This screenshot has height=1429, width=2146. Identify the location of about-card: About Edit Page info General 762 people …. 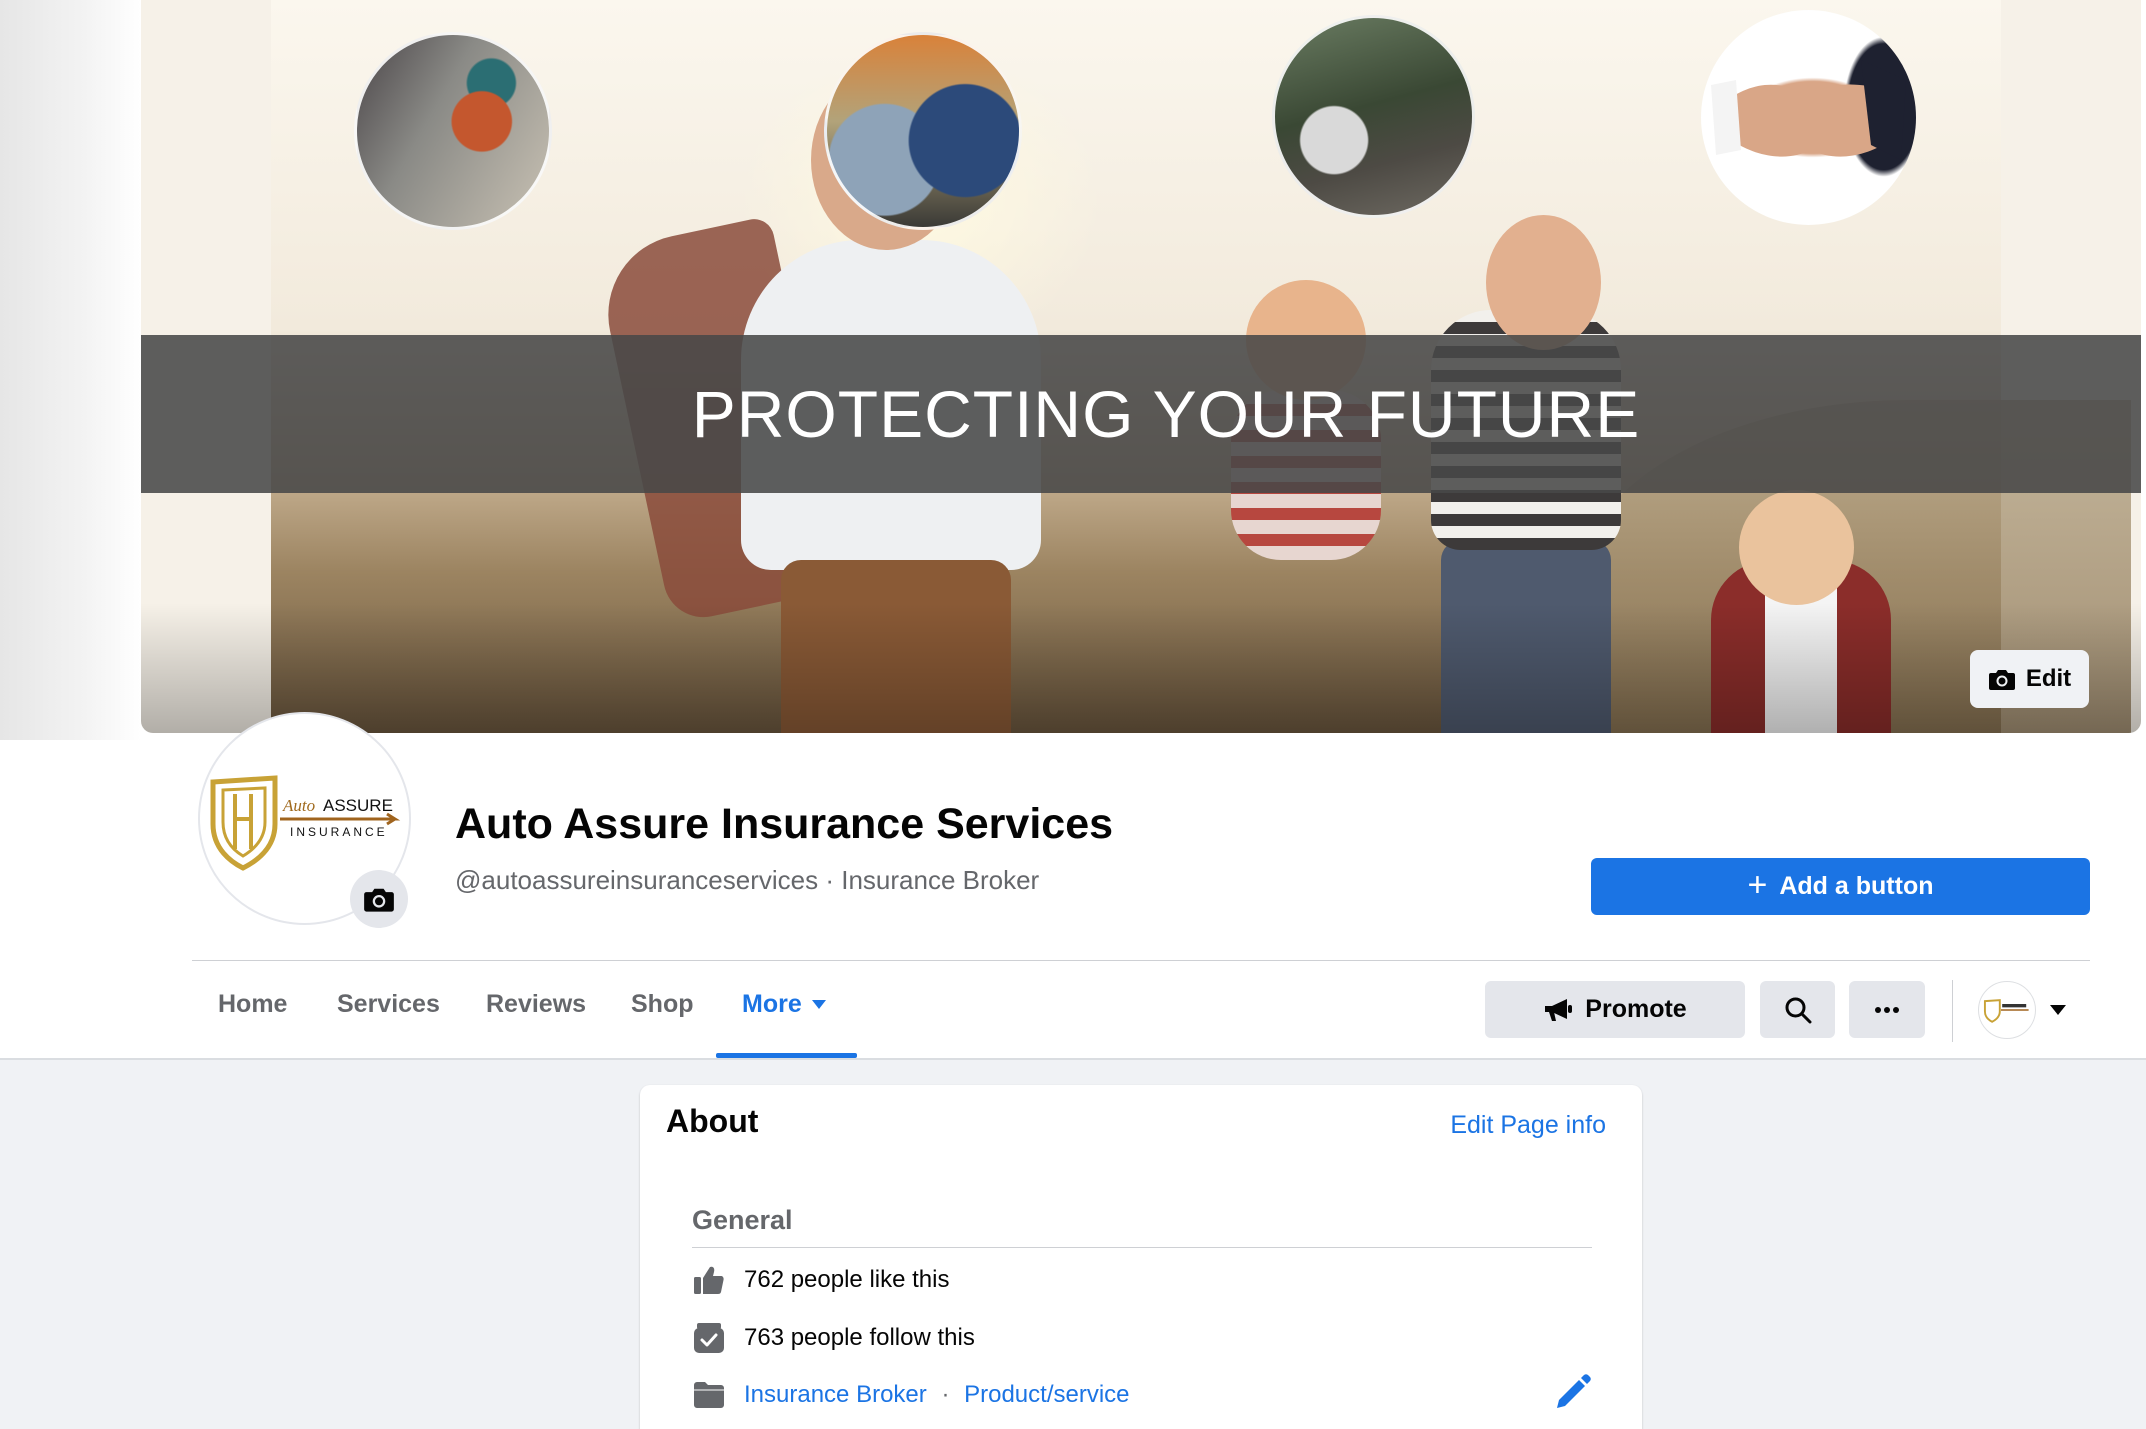
(1141, 1257).